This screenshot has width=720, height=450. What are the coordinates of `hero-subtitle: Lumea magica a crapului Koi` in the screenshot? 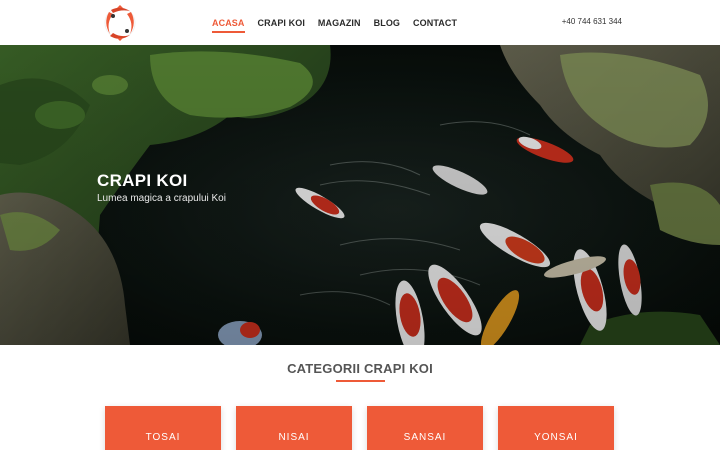 It's located at (161, 198).